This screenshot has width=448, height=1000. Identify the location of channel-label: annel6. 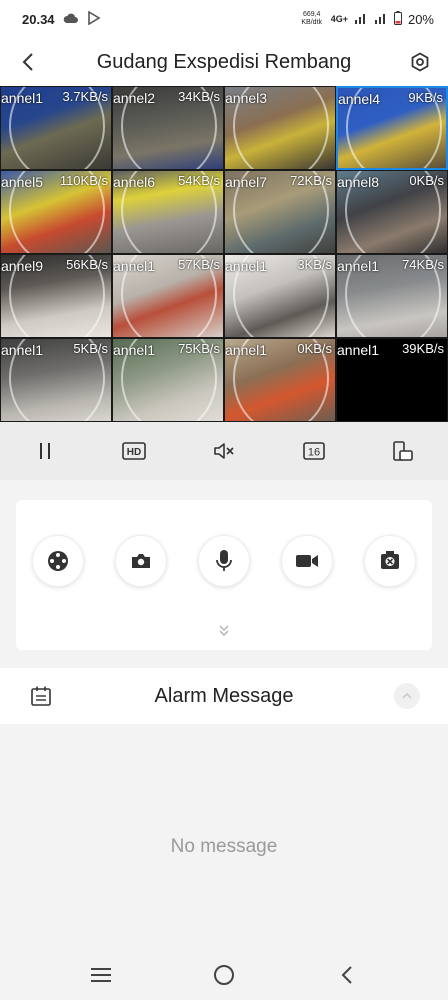
(134, 182).